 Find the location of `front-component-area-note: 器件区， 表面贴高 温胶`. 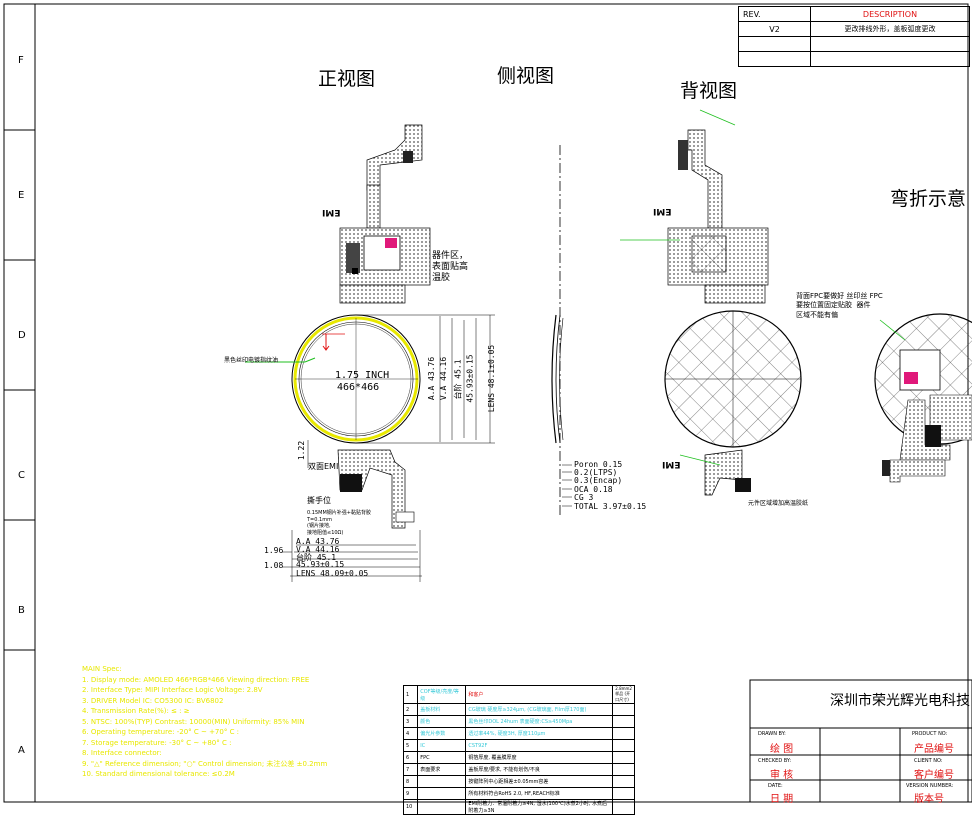

front-component-area-note: 器件区， 表面贴高 温胶 is located at coordinates (450, 267).